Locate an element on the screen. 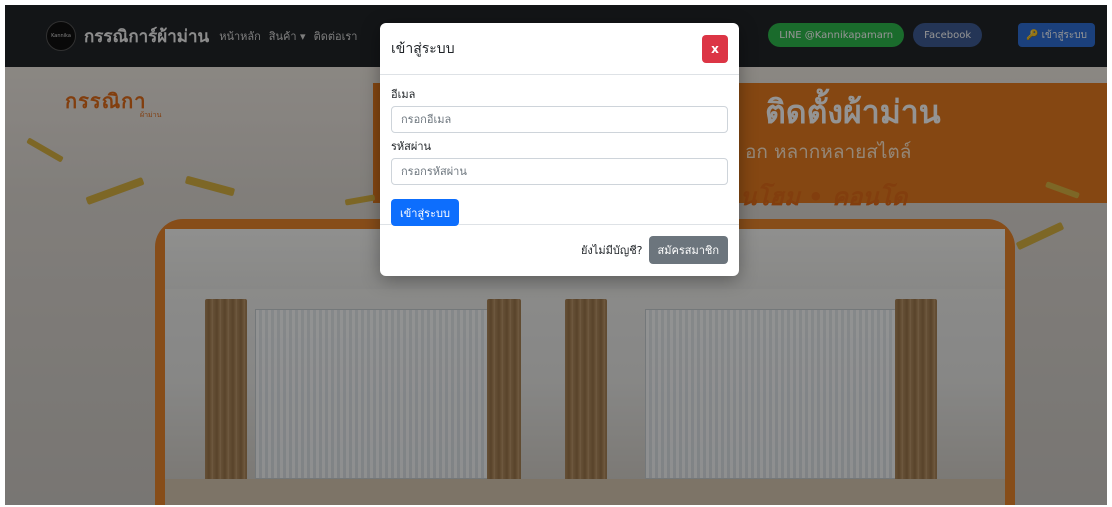 The width and height of the screenshot is (1112, 507). close-button: x is located at coordinates (715, 49).